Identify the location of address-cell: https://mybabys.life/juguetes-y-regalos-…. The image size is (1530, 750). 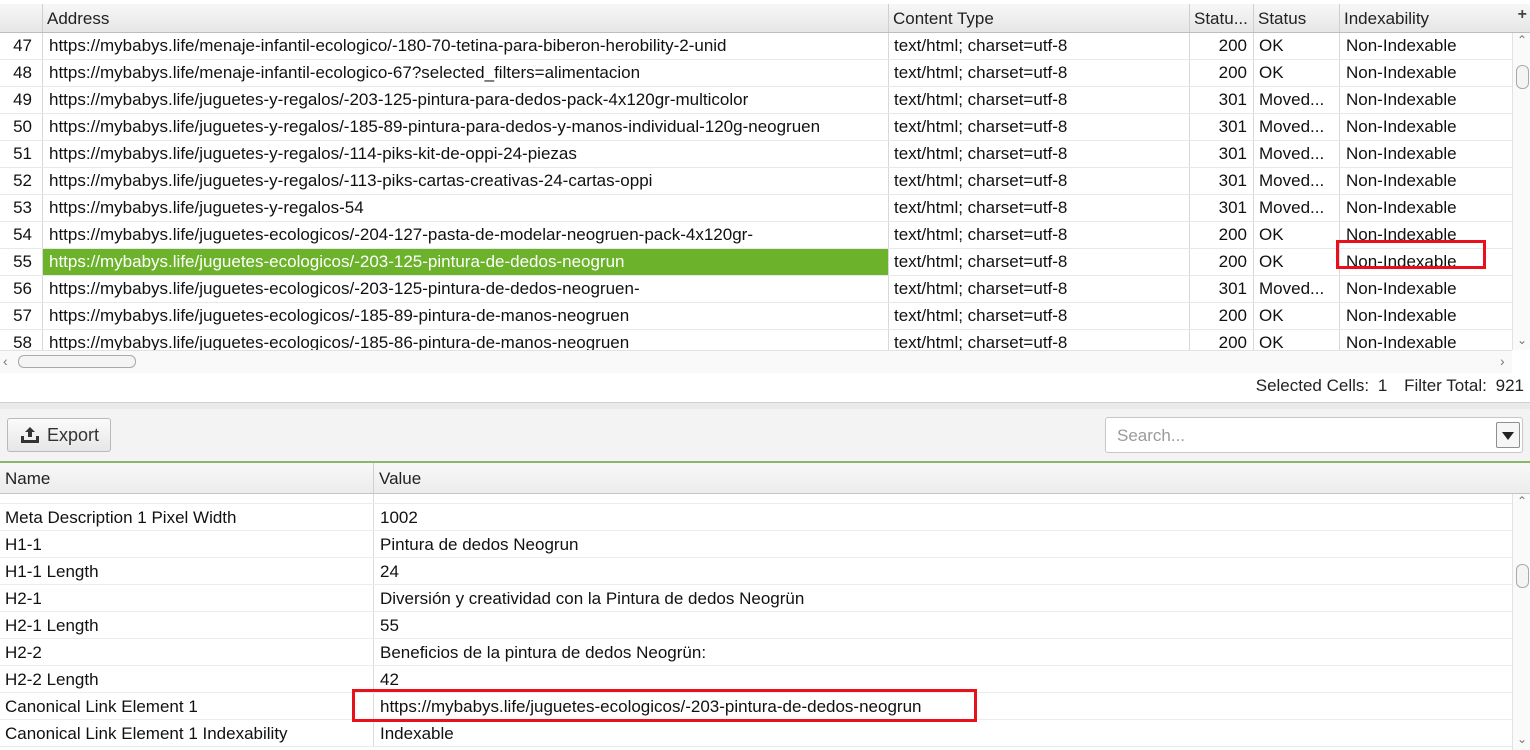
(466, 208).